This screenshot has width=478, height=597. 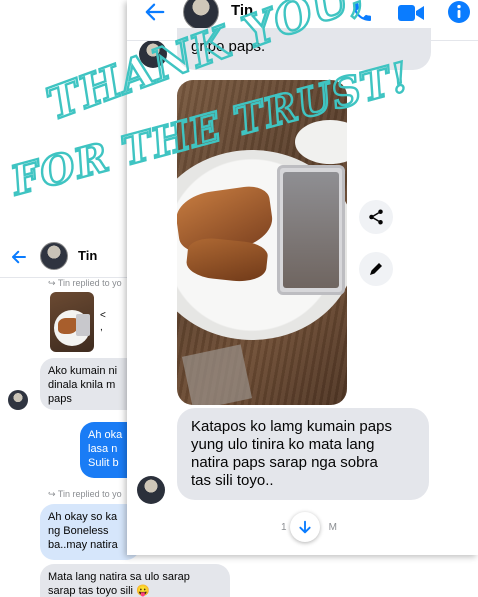 I want to click on edit-button, so click(x=376, y=269).